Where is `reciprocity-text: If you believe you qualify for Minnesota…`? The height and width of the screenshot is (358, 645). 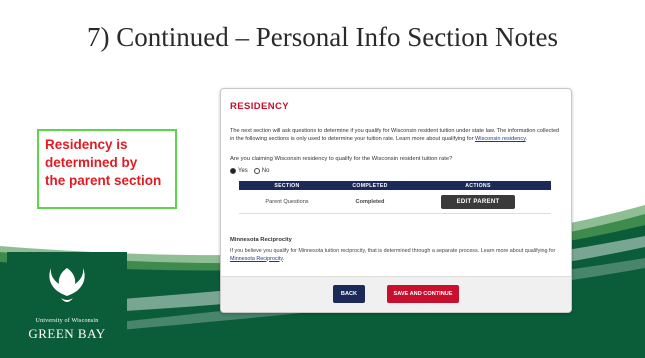 reciprocity-text: If you believe you qualify for Minnesota… is located at coordinates (393, 251).